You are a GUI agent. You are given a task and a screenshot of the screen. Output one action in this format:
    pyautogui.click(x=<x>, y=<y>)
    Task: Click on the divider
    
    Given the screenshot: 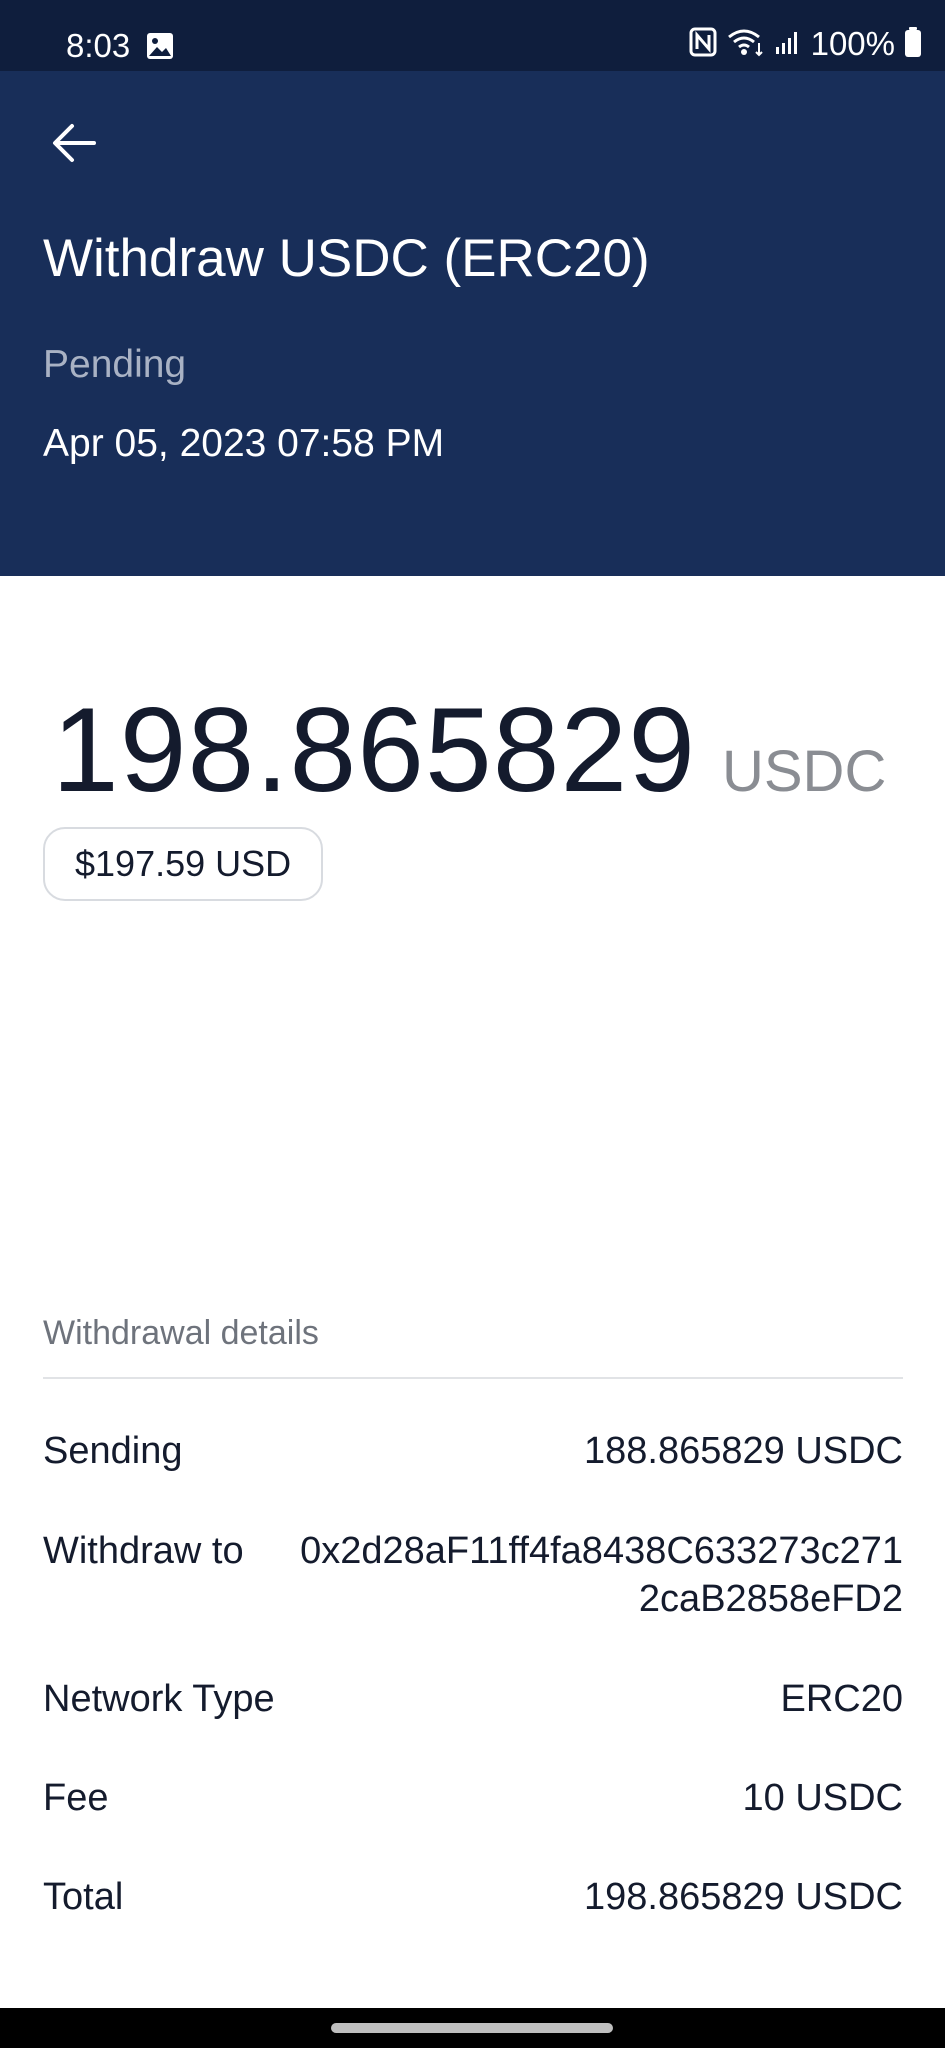 What is the action you would take?
    pyautogui.click(x=473, y=1378)
    